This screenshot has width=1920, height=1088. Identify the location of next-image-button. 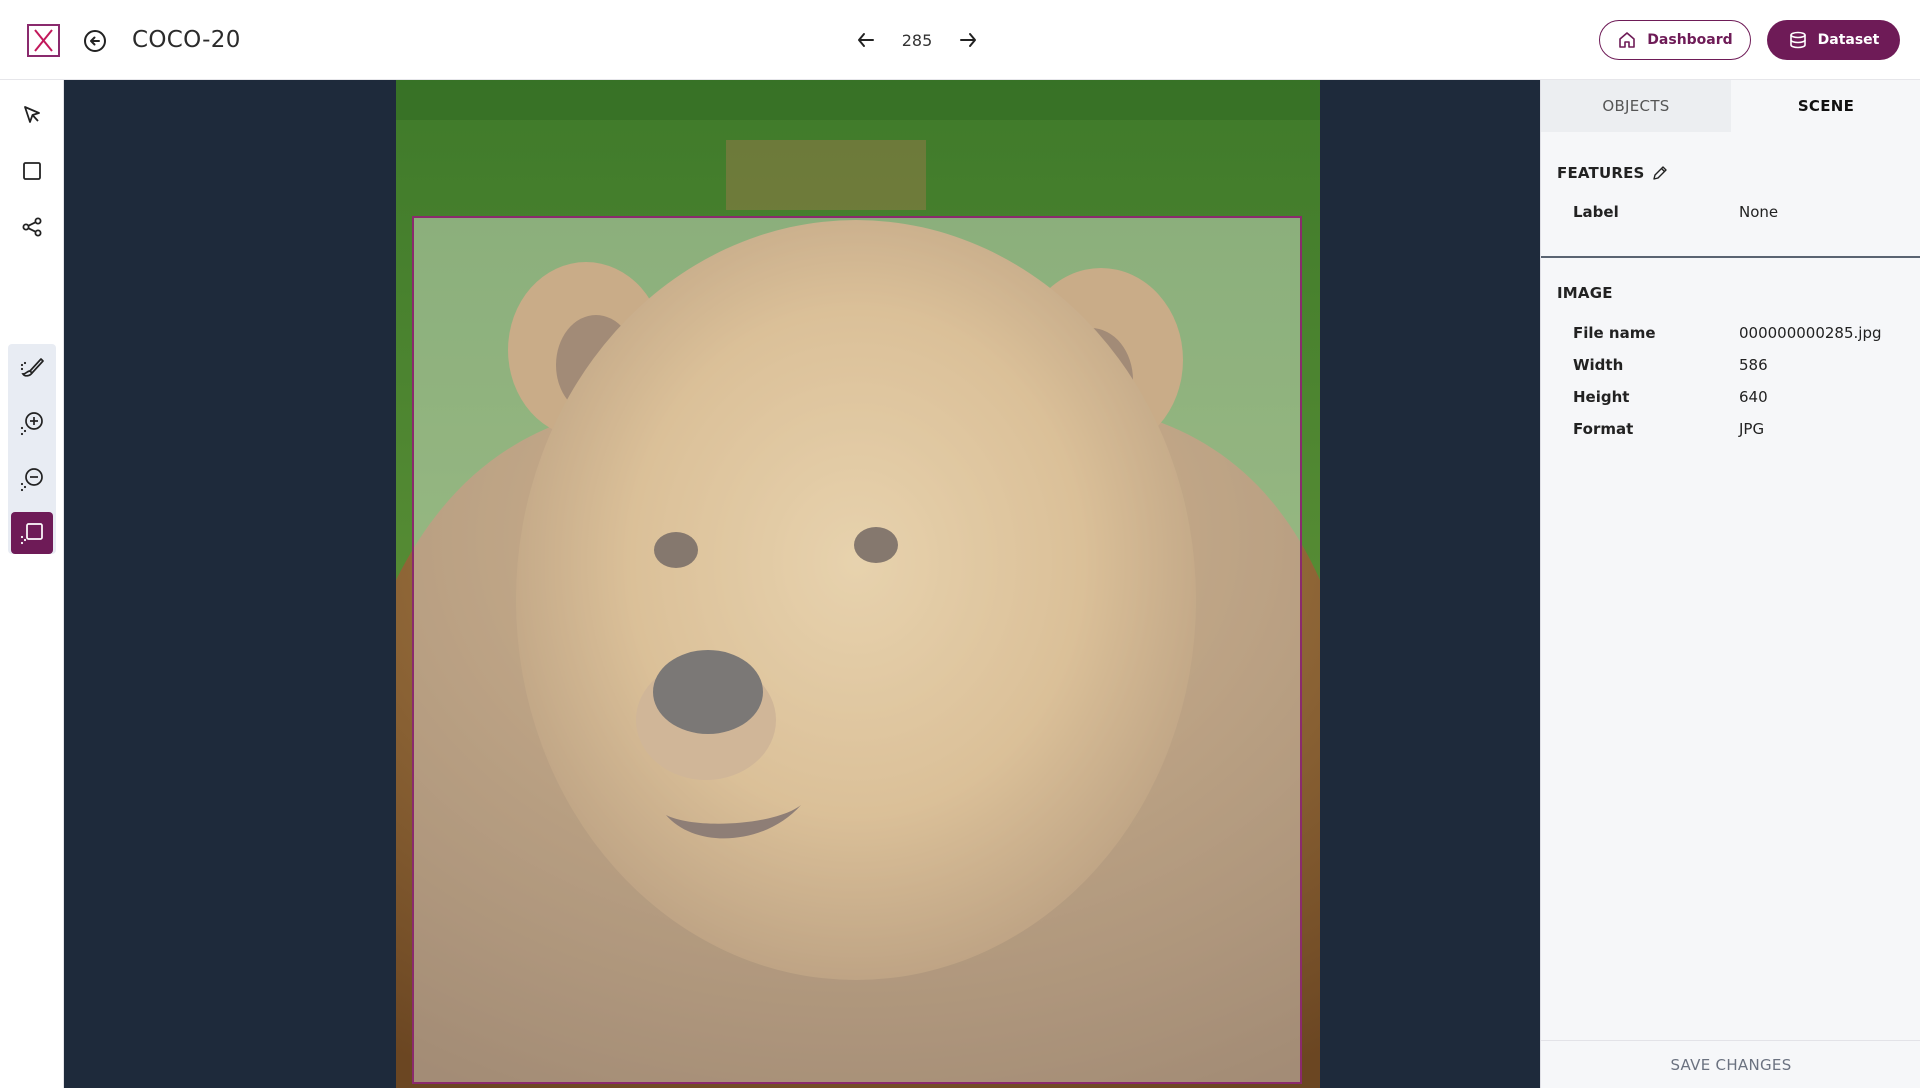
(968, 40).